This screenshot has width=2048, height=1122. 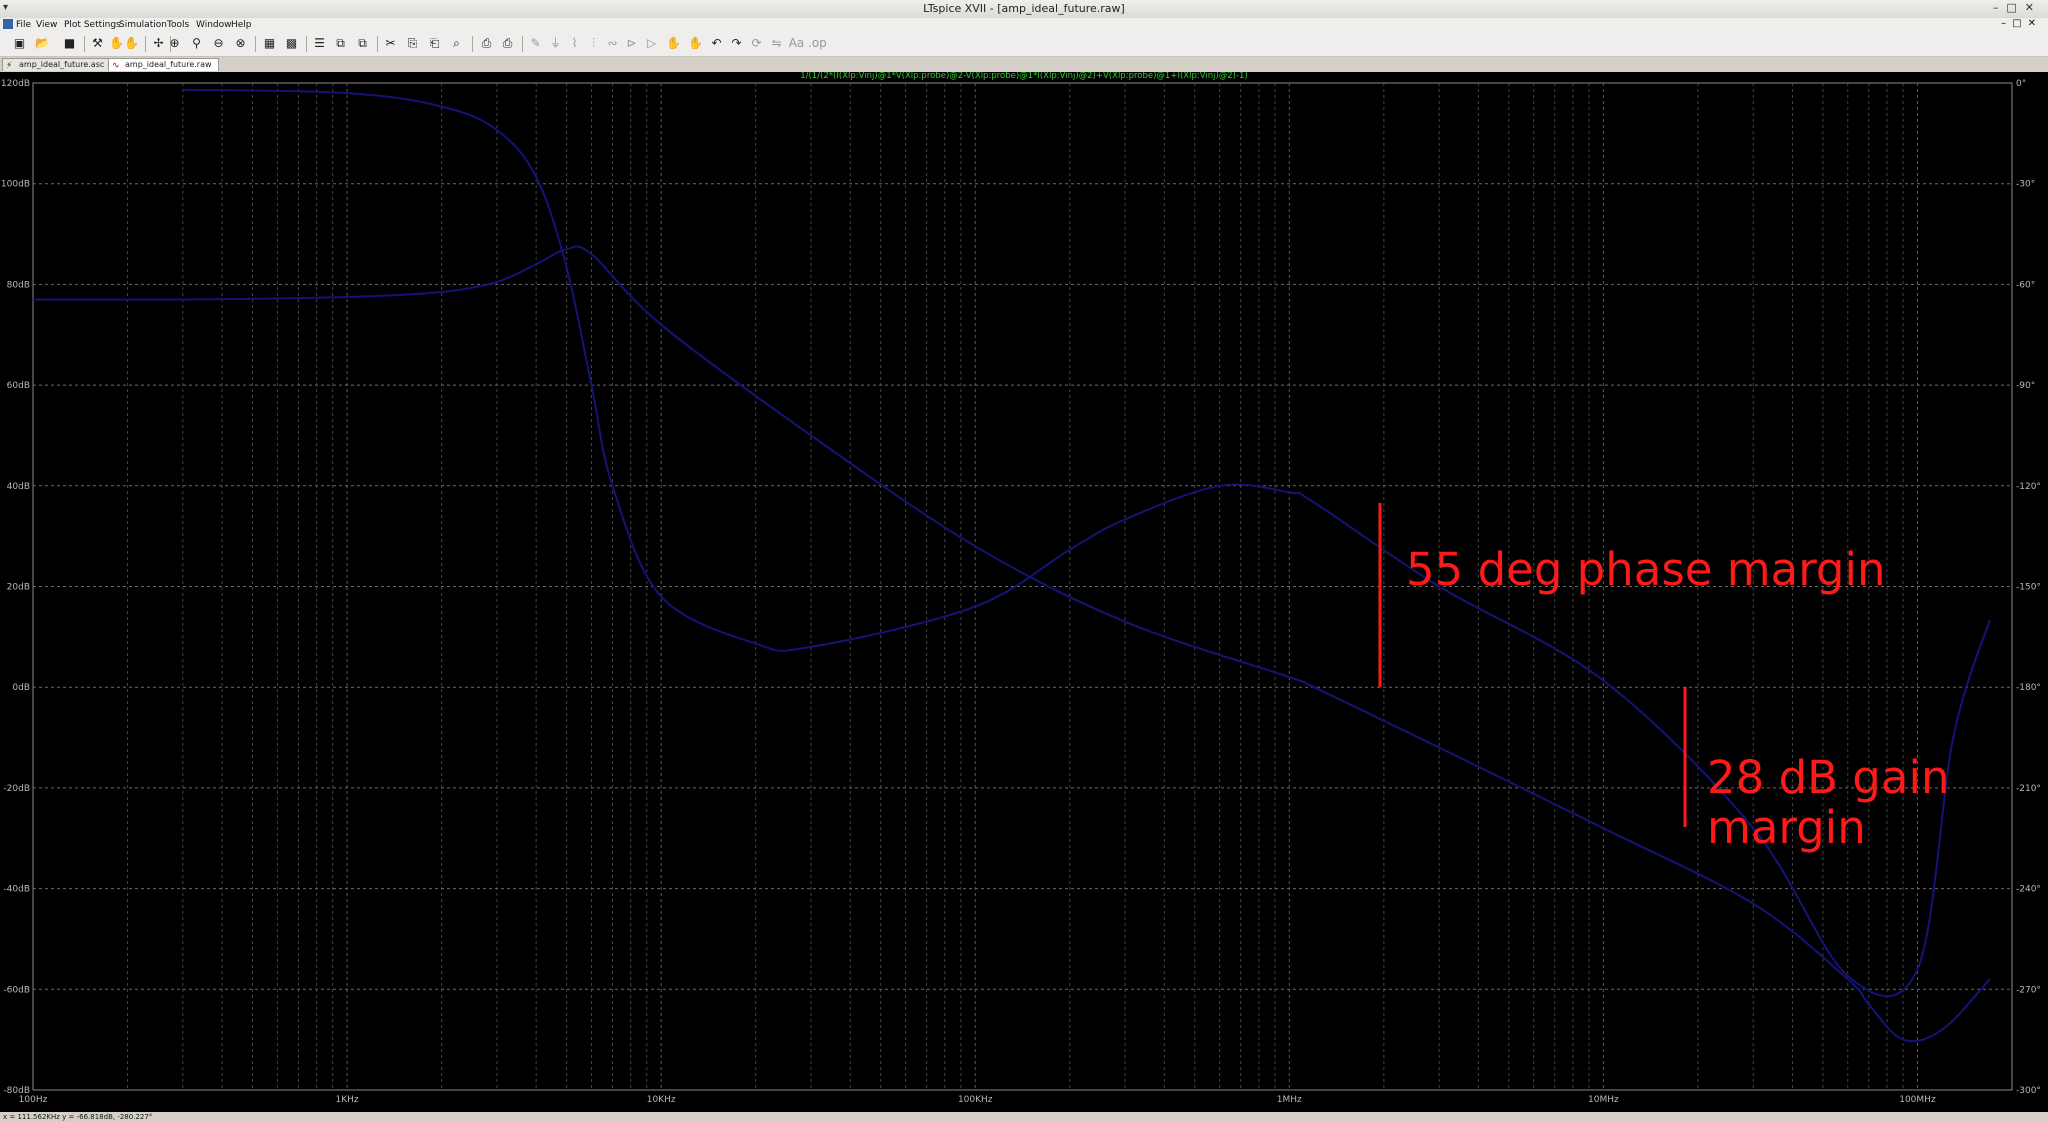 What do you see at coordinates (736, 43) in the screenshot?
I see `redo-icon: ↷` at bounding box center [736, 43].